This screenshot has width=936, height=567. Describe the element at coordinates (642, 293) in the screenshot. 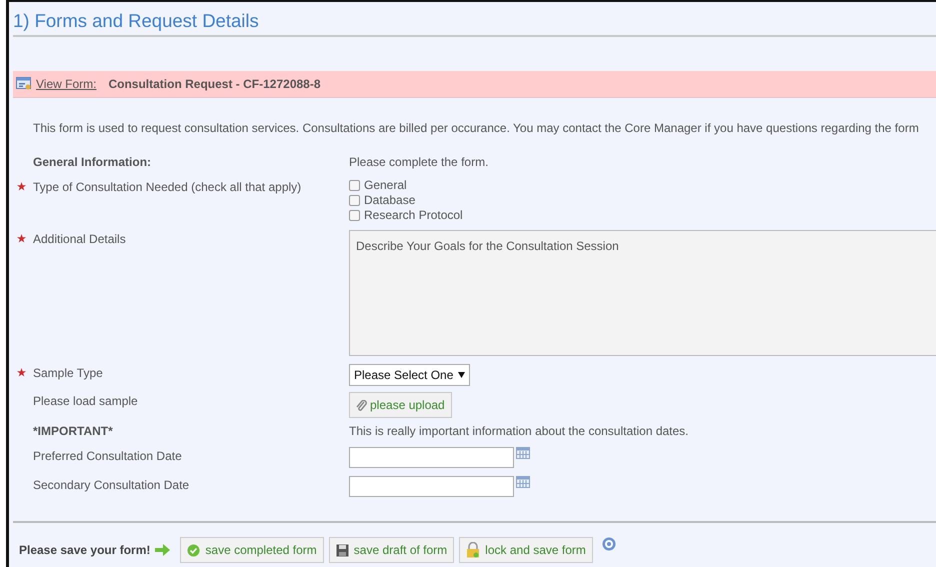

I see `details-textarea: Describe Your Goals for the Consultation Session` at that location.